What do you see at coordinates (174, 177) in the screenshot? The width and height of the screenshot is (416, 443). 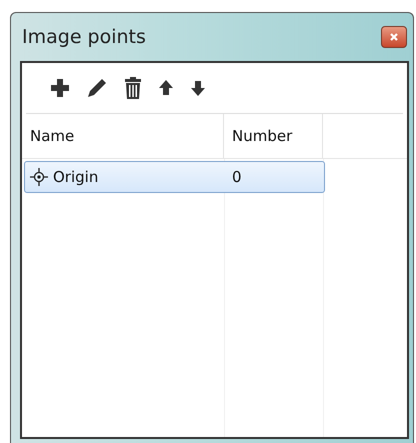 I see `table-row: Origin 0` at bounding box center [174, 177].